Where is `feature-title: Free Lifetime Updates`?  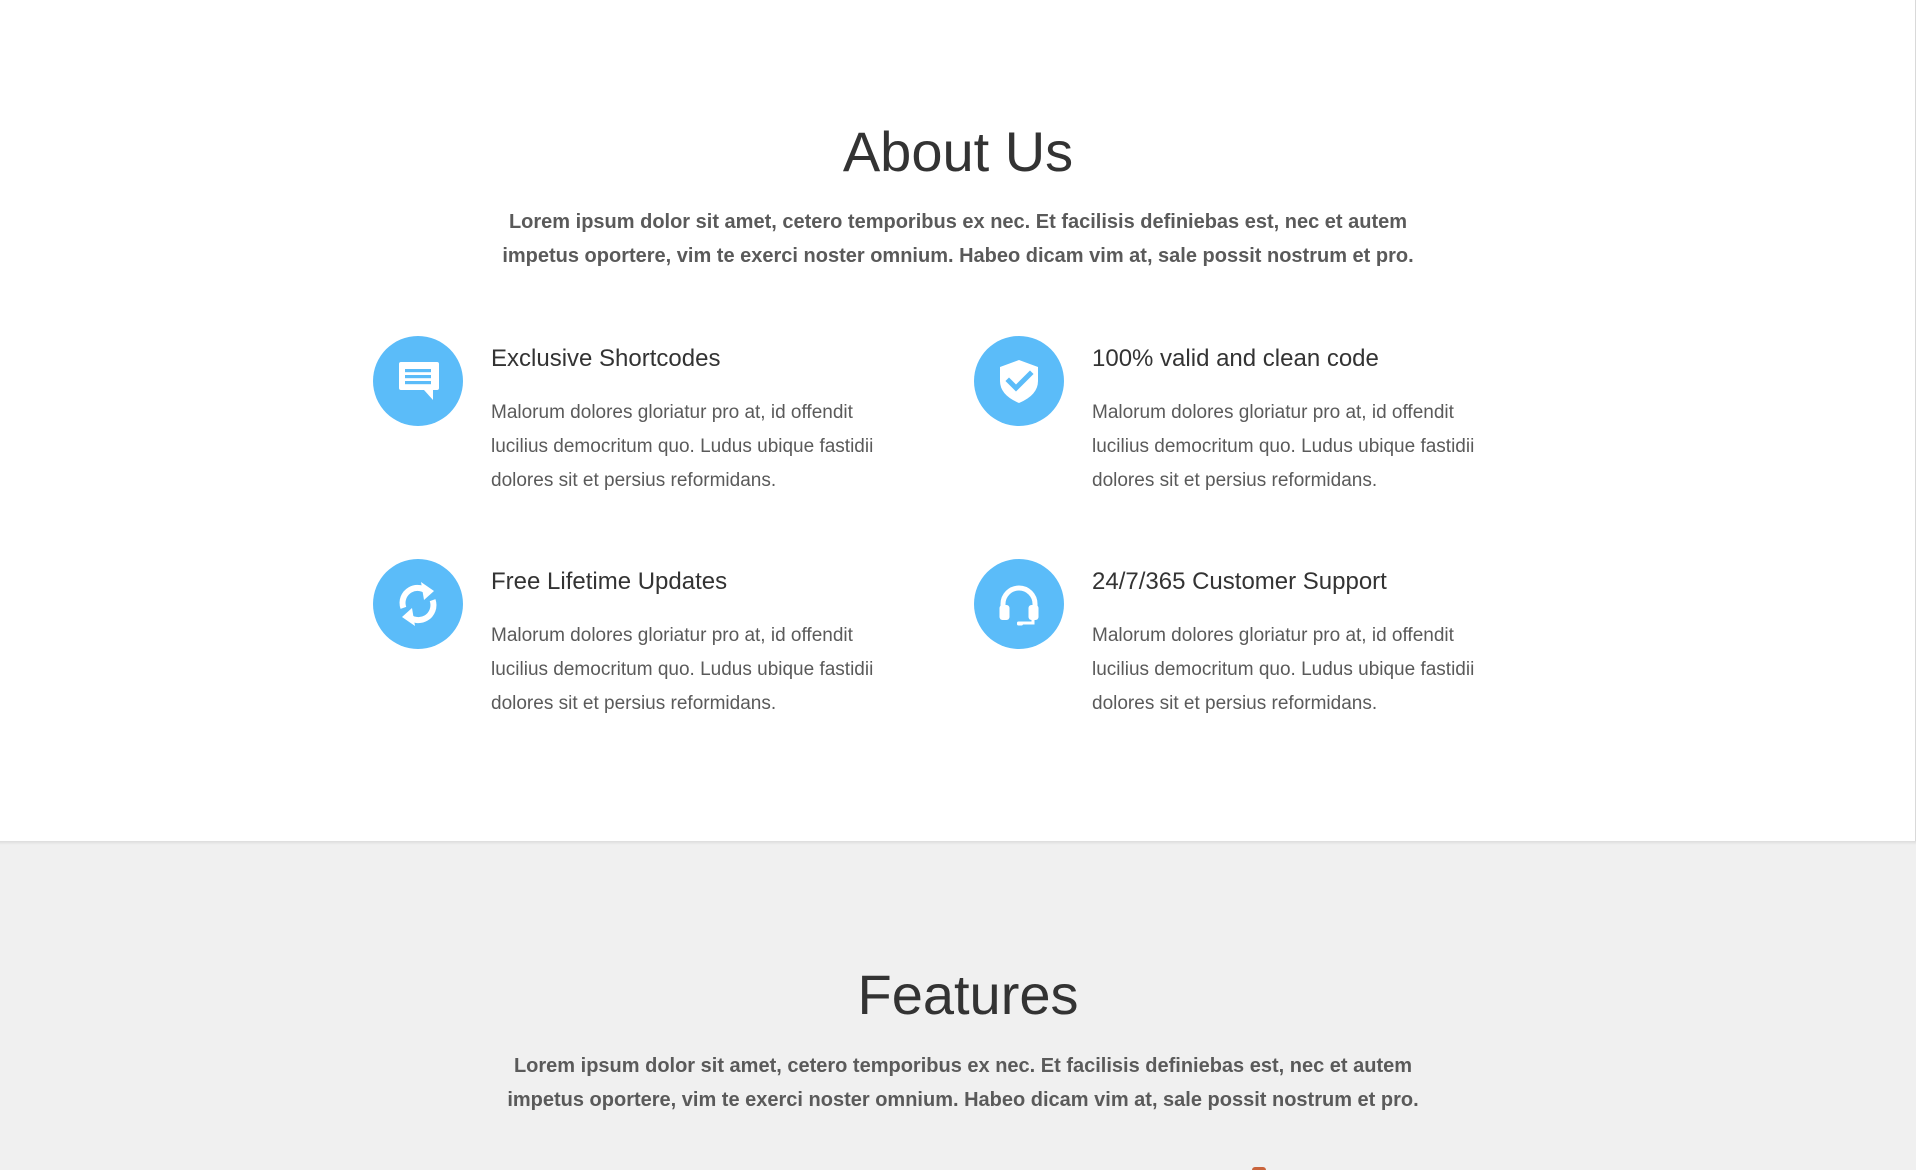
feature-title: Free Lifetime Updates is located at coordinates (609, 581).